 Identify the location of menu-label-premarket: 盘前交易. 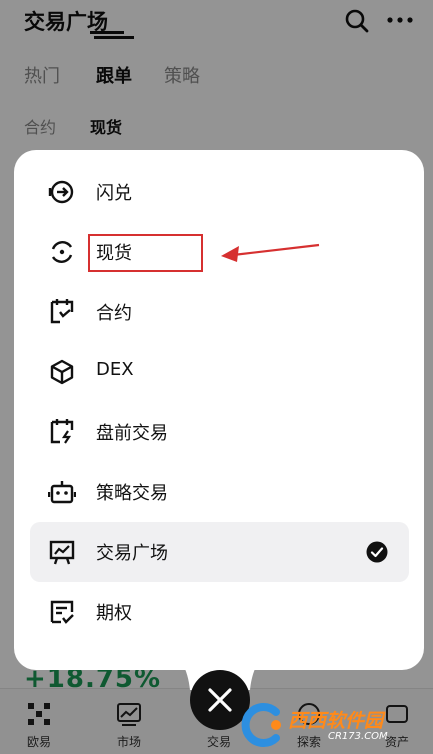
(132, 433).